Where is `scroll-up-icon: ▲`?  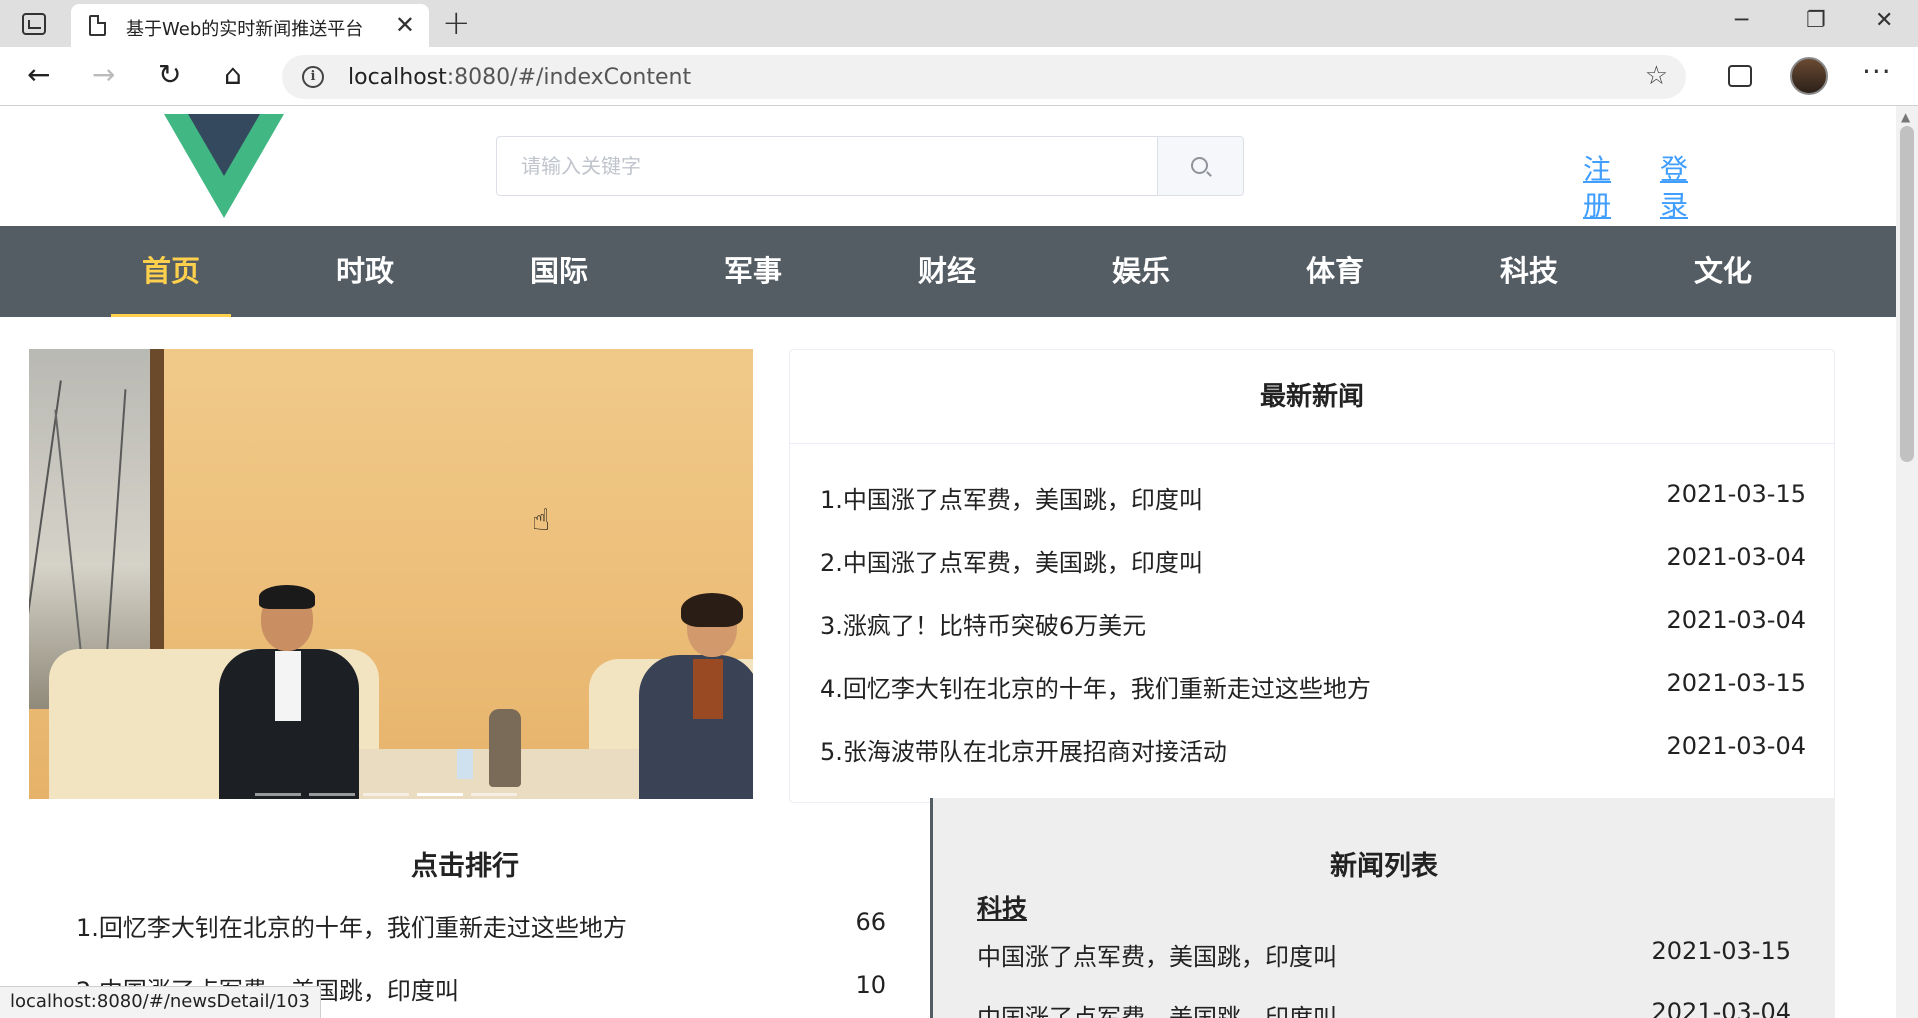
scroll-up-icon: ▲ is located at coordinates (1905, 117).